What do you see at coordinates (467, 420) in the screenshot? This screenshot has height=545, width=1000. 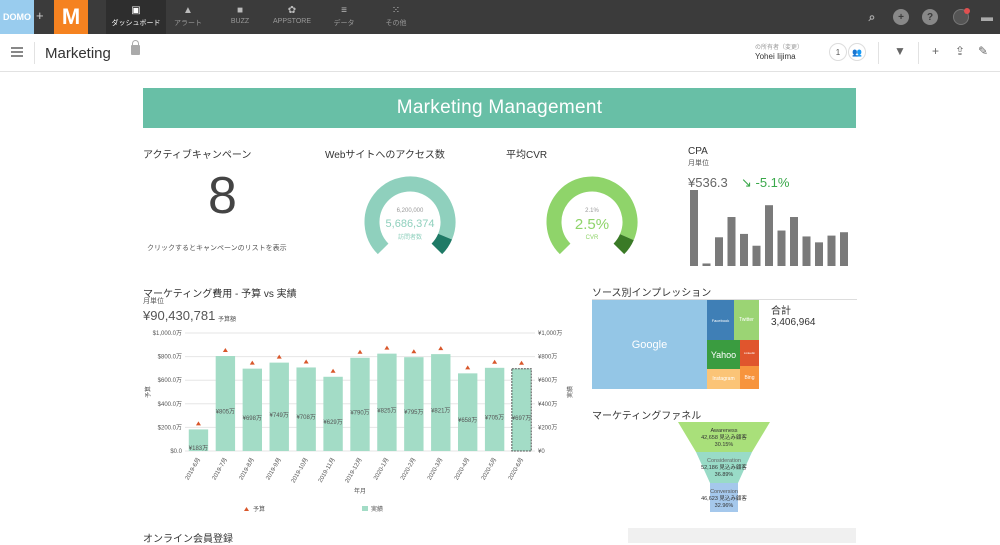 I see `bar-value-label: ¥658万` at bounding box center [467, 420].